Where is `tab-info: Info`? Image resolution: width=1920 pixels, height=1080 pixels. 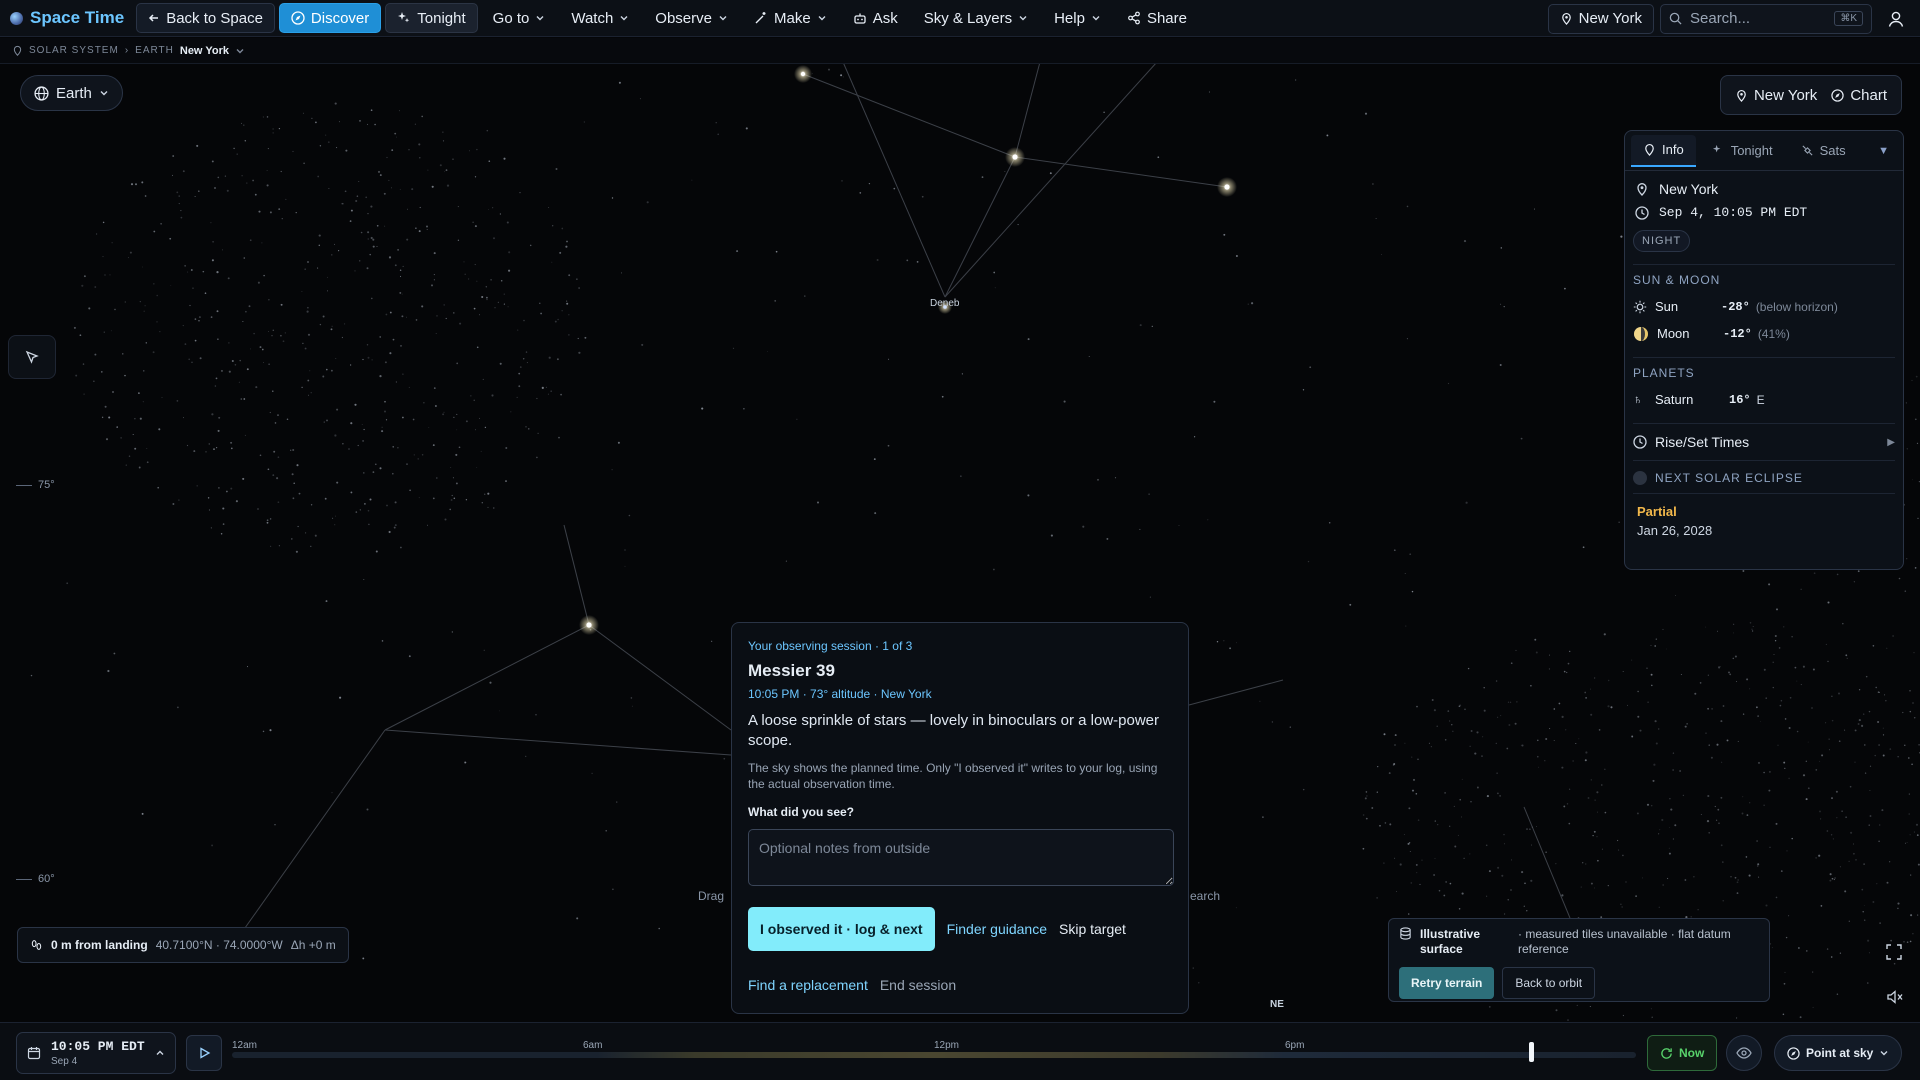
tab-info: Info is located at coordinates (1663, 150).